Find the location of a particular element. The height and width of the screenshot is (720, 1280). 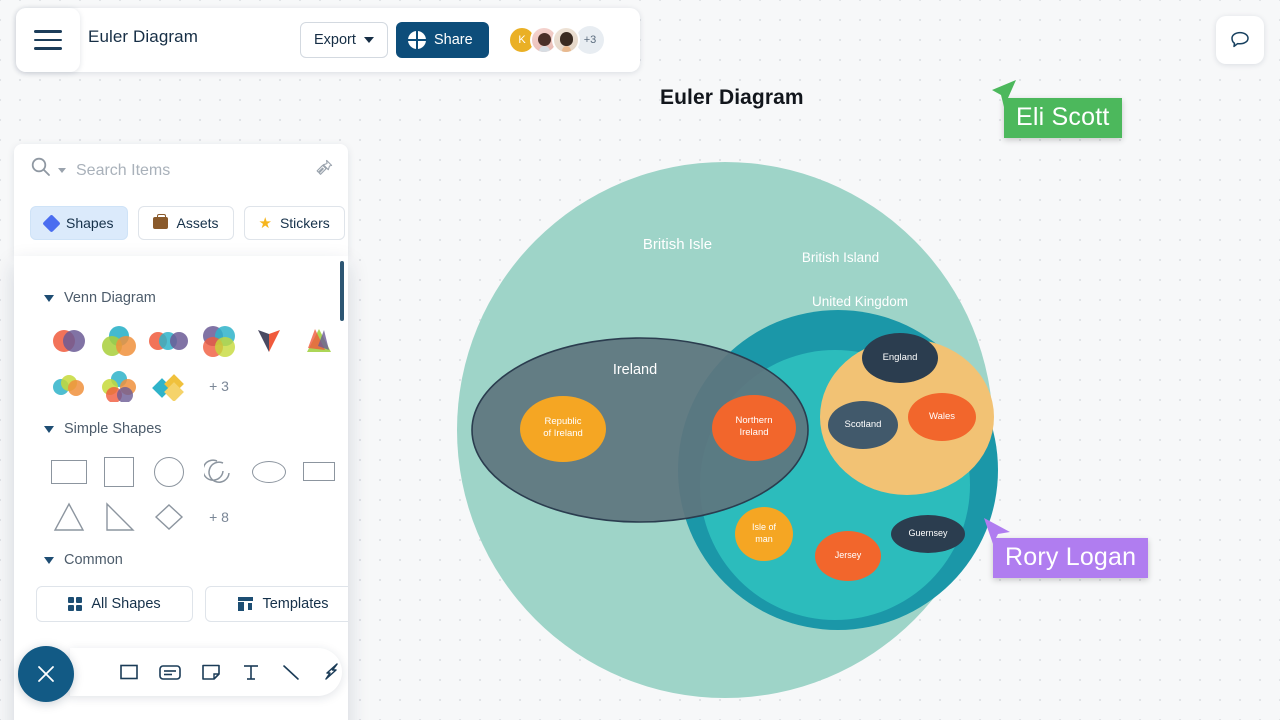

comment-bubble-icon is located at coordinates (1240, 39).